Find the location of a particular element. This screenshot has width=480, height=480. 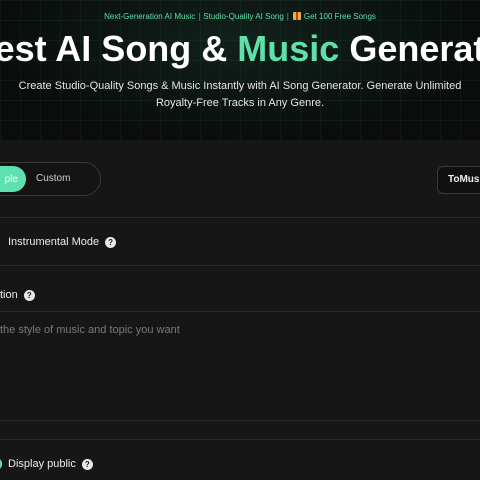

subtitle-line-2: Royalty-Free Tracks in Any Genre. is located at coordinates (240, 103).